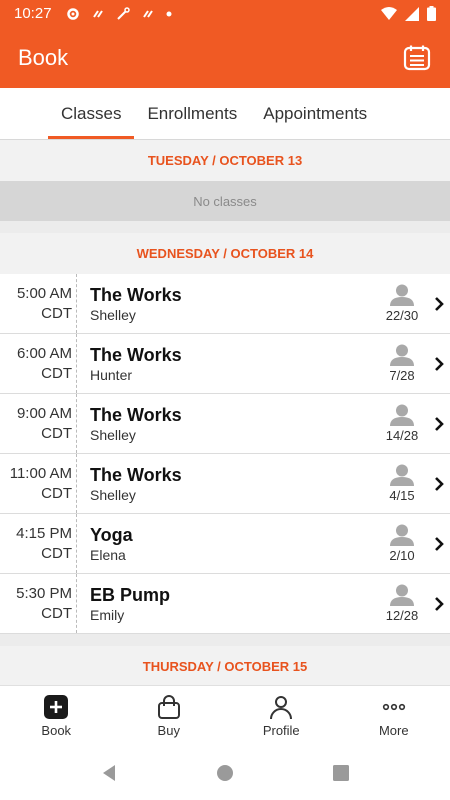  What do you see at coordinates (111, 534) in the screenshot?
I see `class-name: Yoga` at bounding box center [111, 534].